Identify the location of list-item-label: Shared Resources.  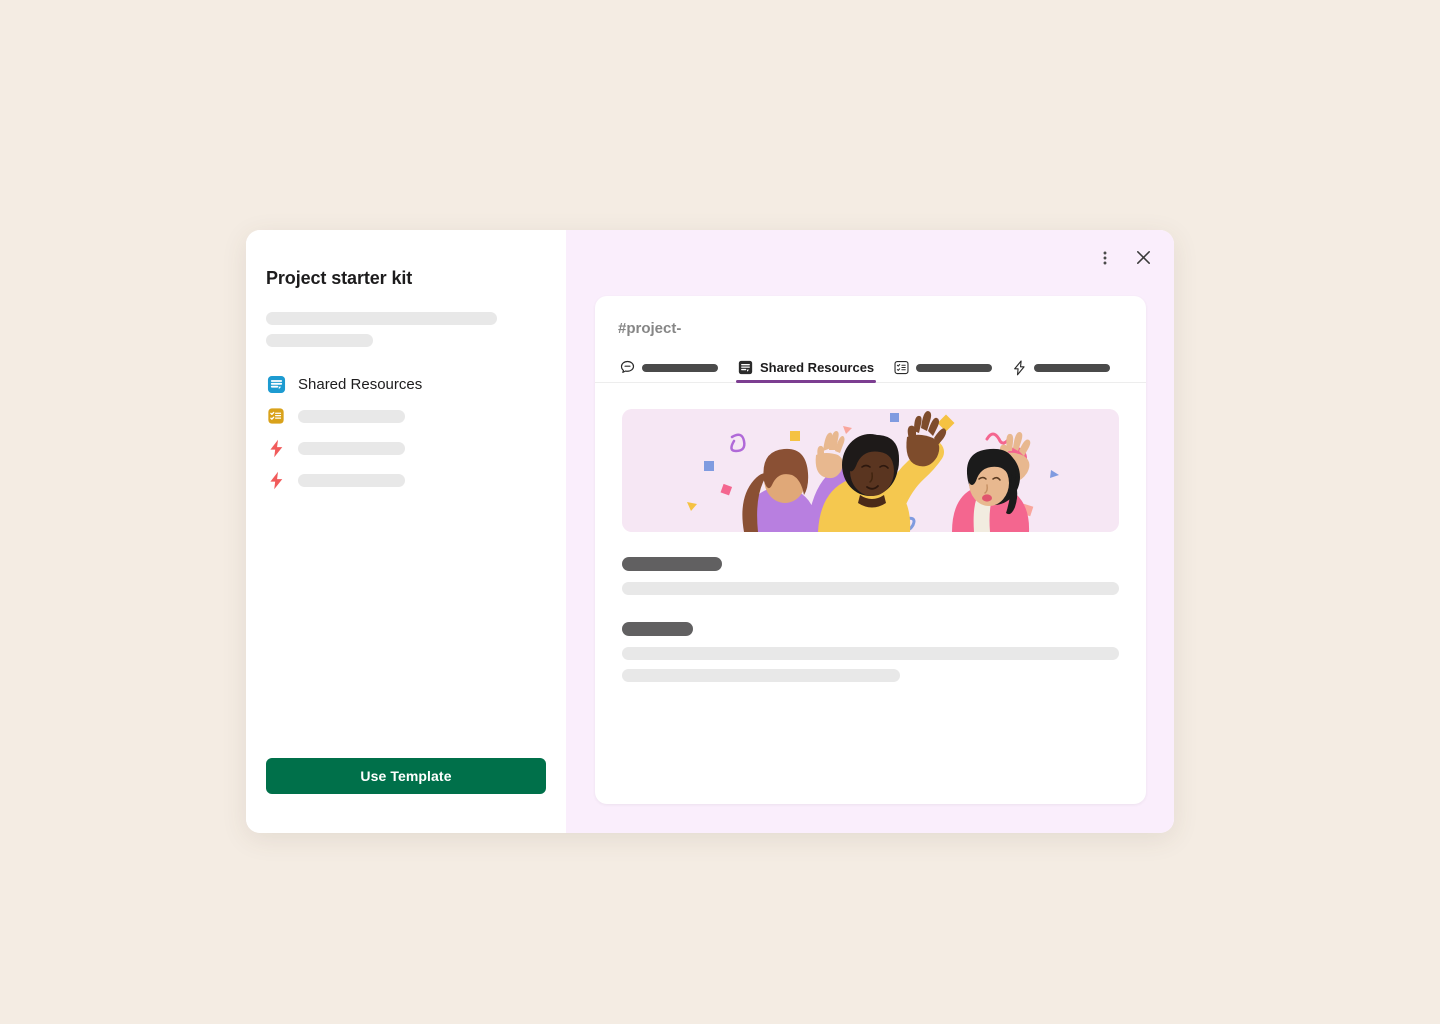
(360, 384).